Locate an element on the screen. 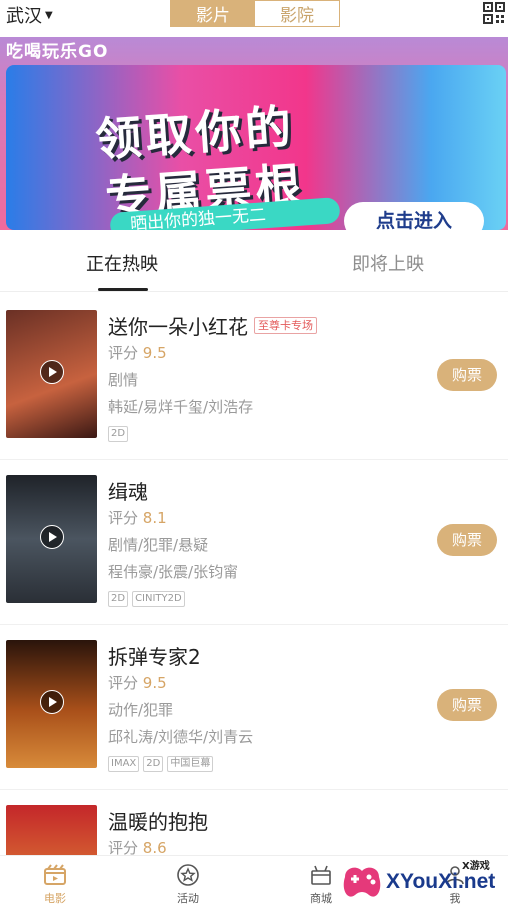 The width and height of the screenshot is (508, 910). movie-genre: 剧情 is located at coordinates (123, 380).